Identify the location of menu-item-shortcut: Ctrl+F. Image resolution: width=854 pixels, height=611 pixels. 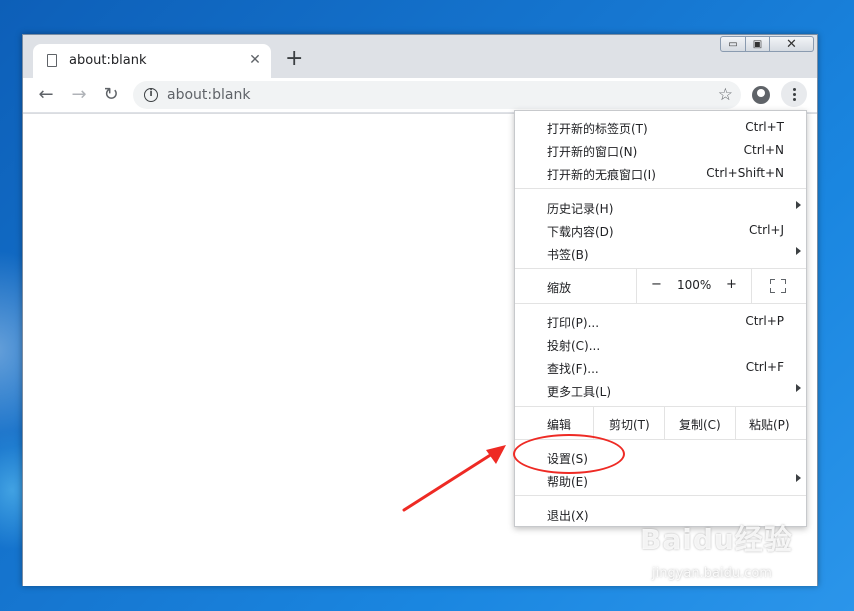
(764, 367).